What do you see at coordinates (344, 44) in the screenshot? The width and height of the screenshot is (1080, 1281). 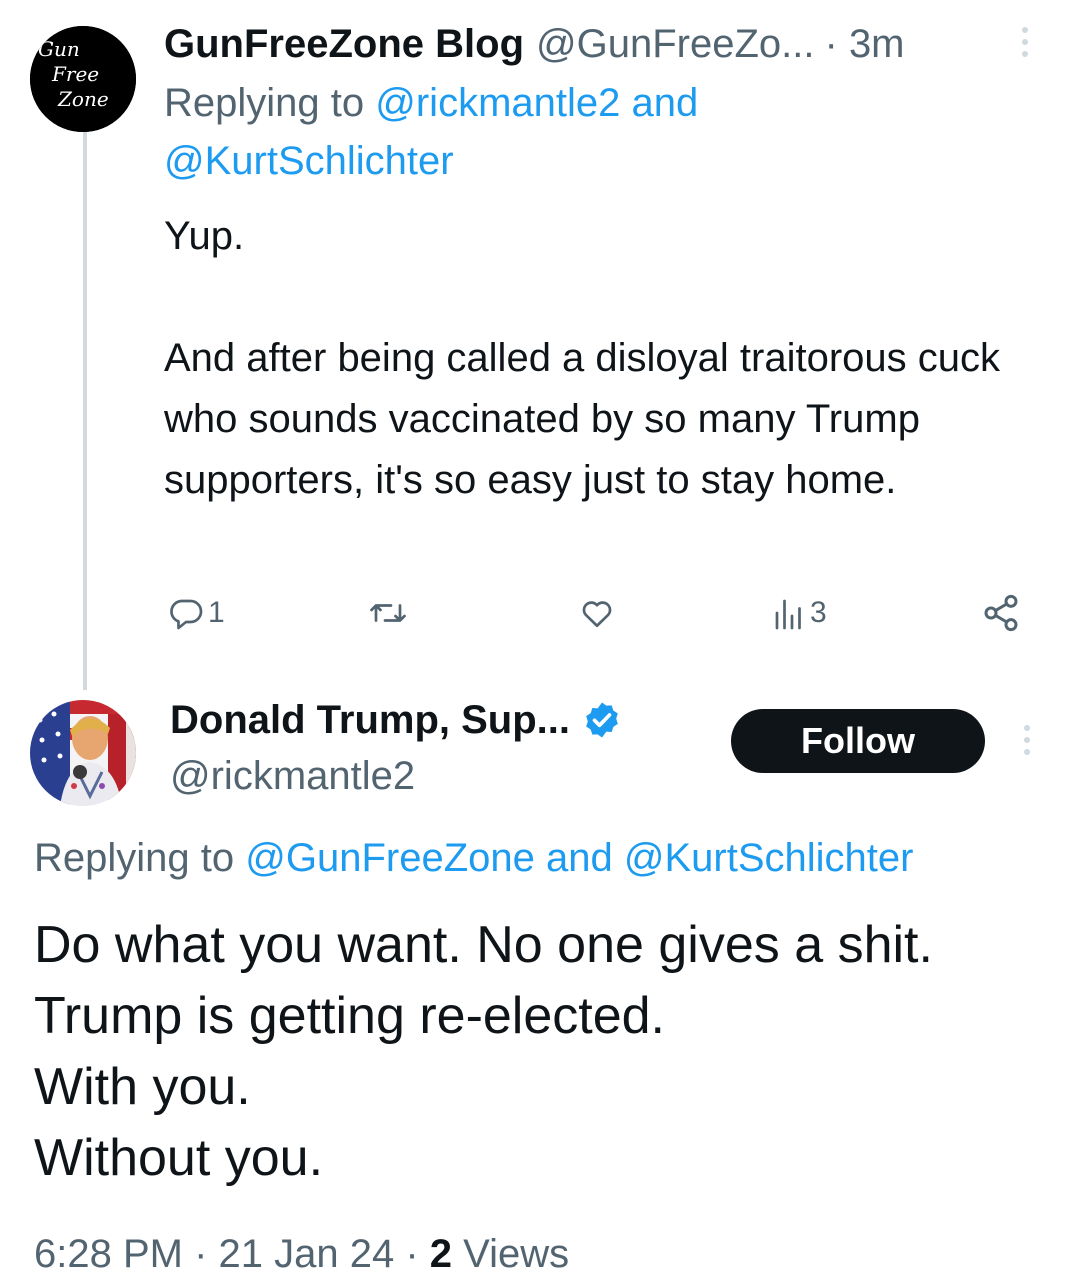 I see `author-name: GunFreeZone Blog` at bounding box center [344, 44].